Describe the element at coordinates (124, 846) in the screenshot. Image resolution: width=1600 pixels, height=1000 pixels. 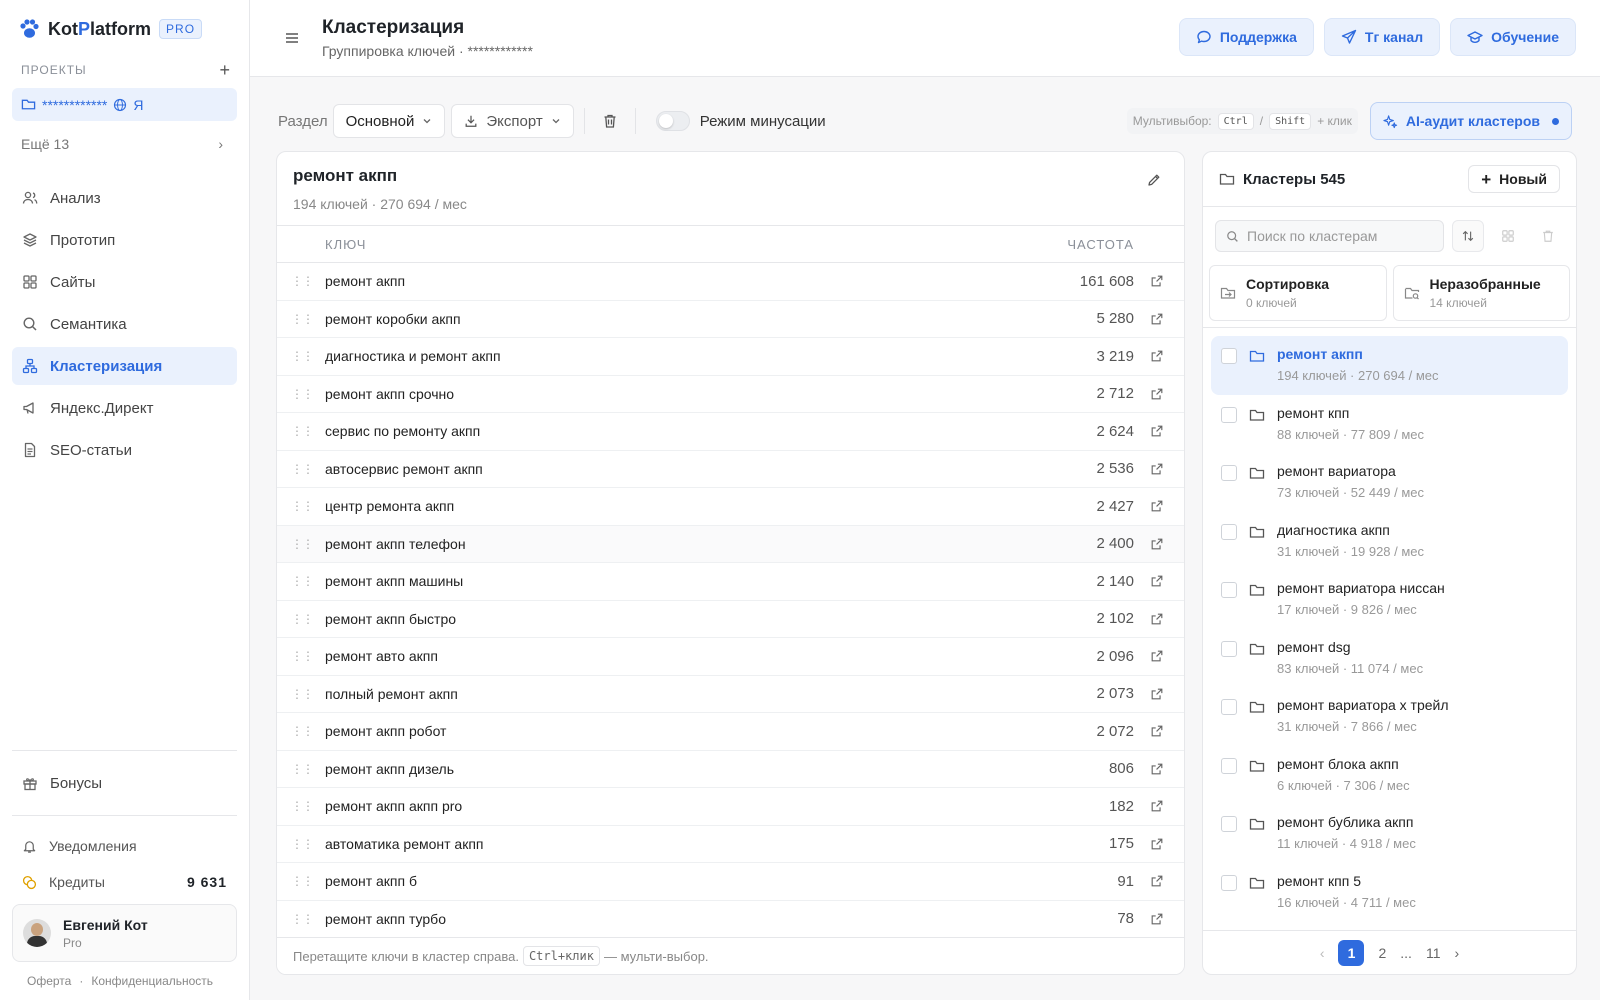
I see `notifications-item: Уведомления` at that location.